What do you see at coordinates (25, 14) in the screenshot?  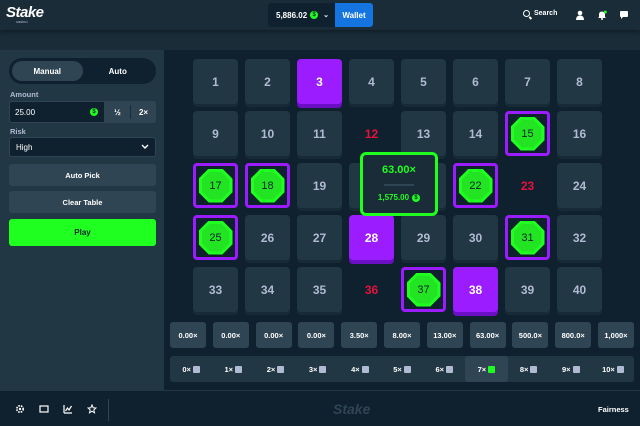 I see `stake-logo: Stake casino` at bounding box center [25, 14].